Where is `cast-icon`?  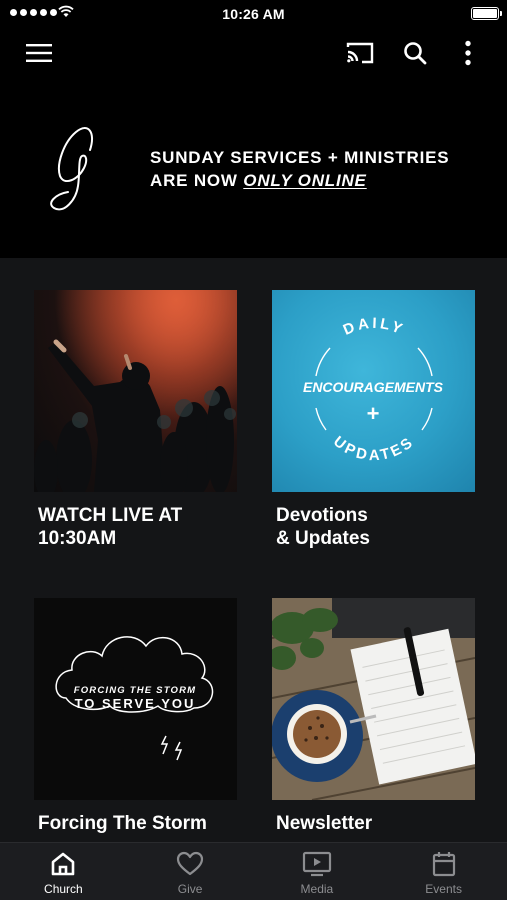 cast-icon is located at coordinates (360, 53).